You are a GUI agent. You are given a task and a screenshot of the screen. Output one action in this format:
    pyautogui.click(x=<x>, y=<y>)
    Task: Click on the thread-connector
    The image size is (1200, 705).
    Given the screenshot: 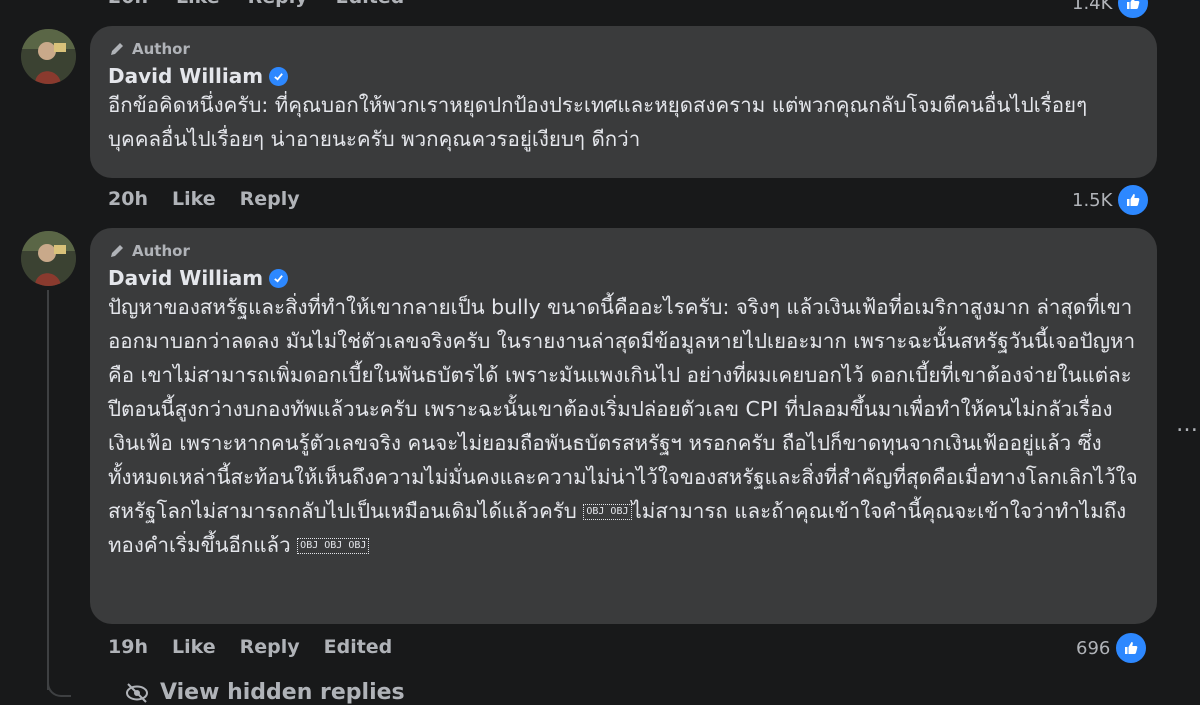 What is the action you would take?
    pyautogui.click(x=59, y=678)
    